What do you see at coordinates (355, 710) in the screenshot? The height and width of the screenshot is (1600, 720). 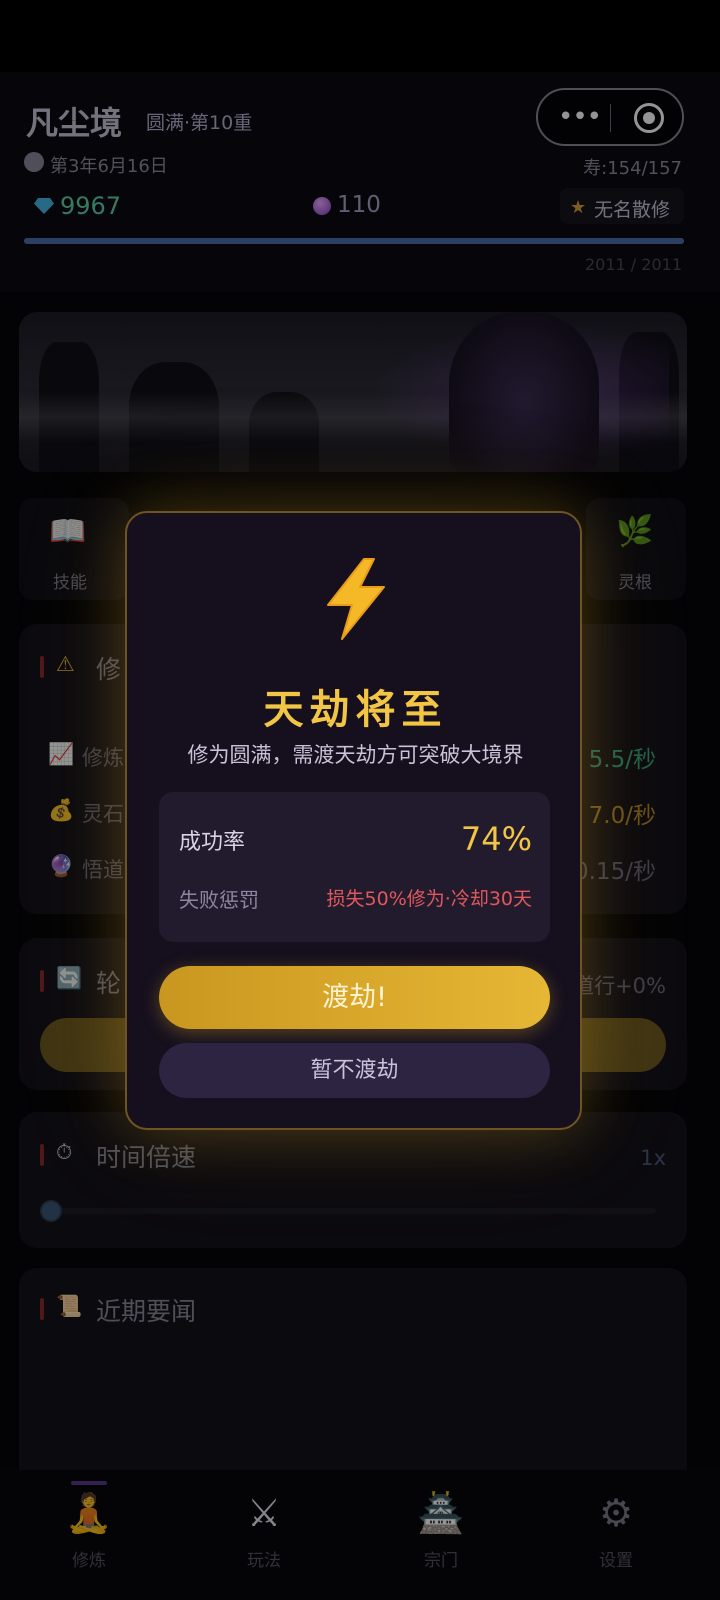 I see `dialog-title: 天劫将至` at bounding box center [355, 710].